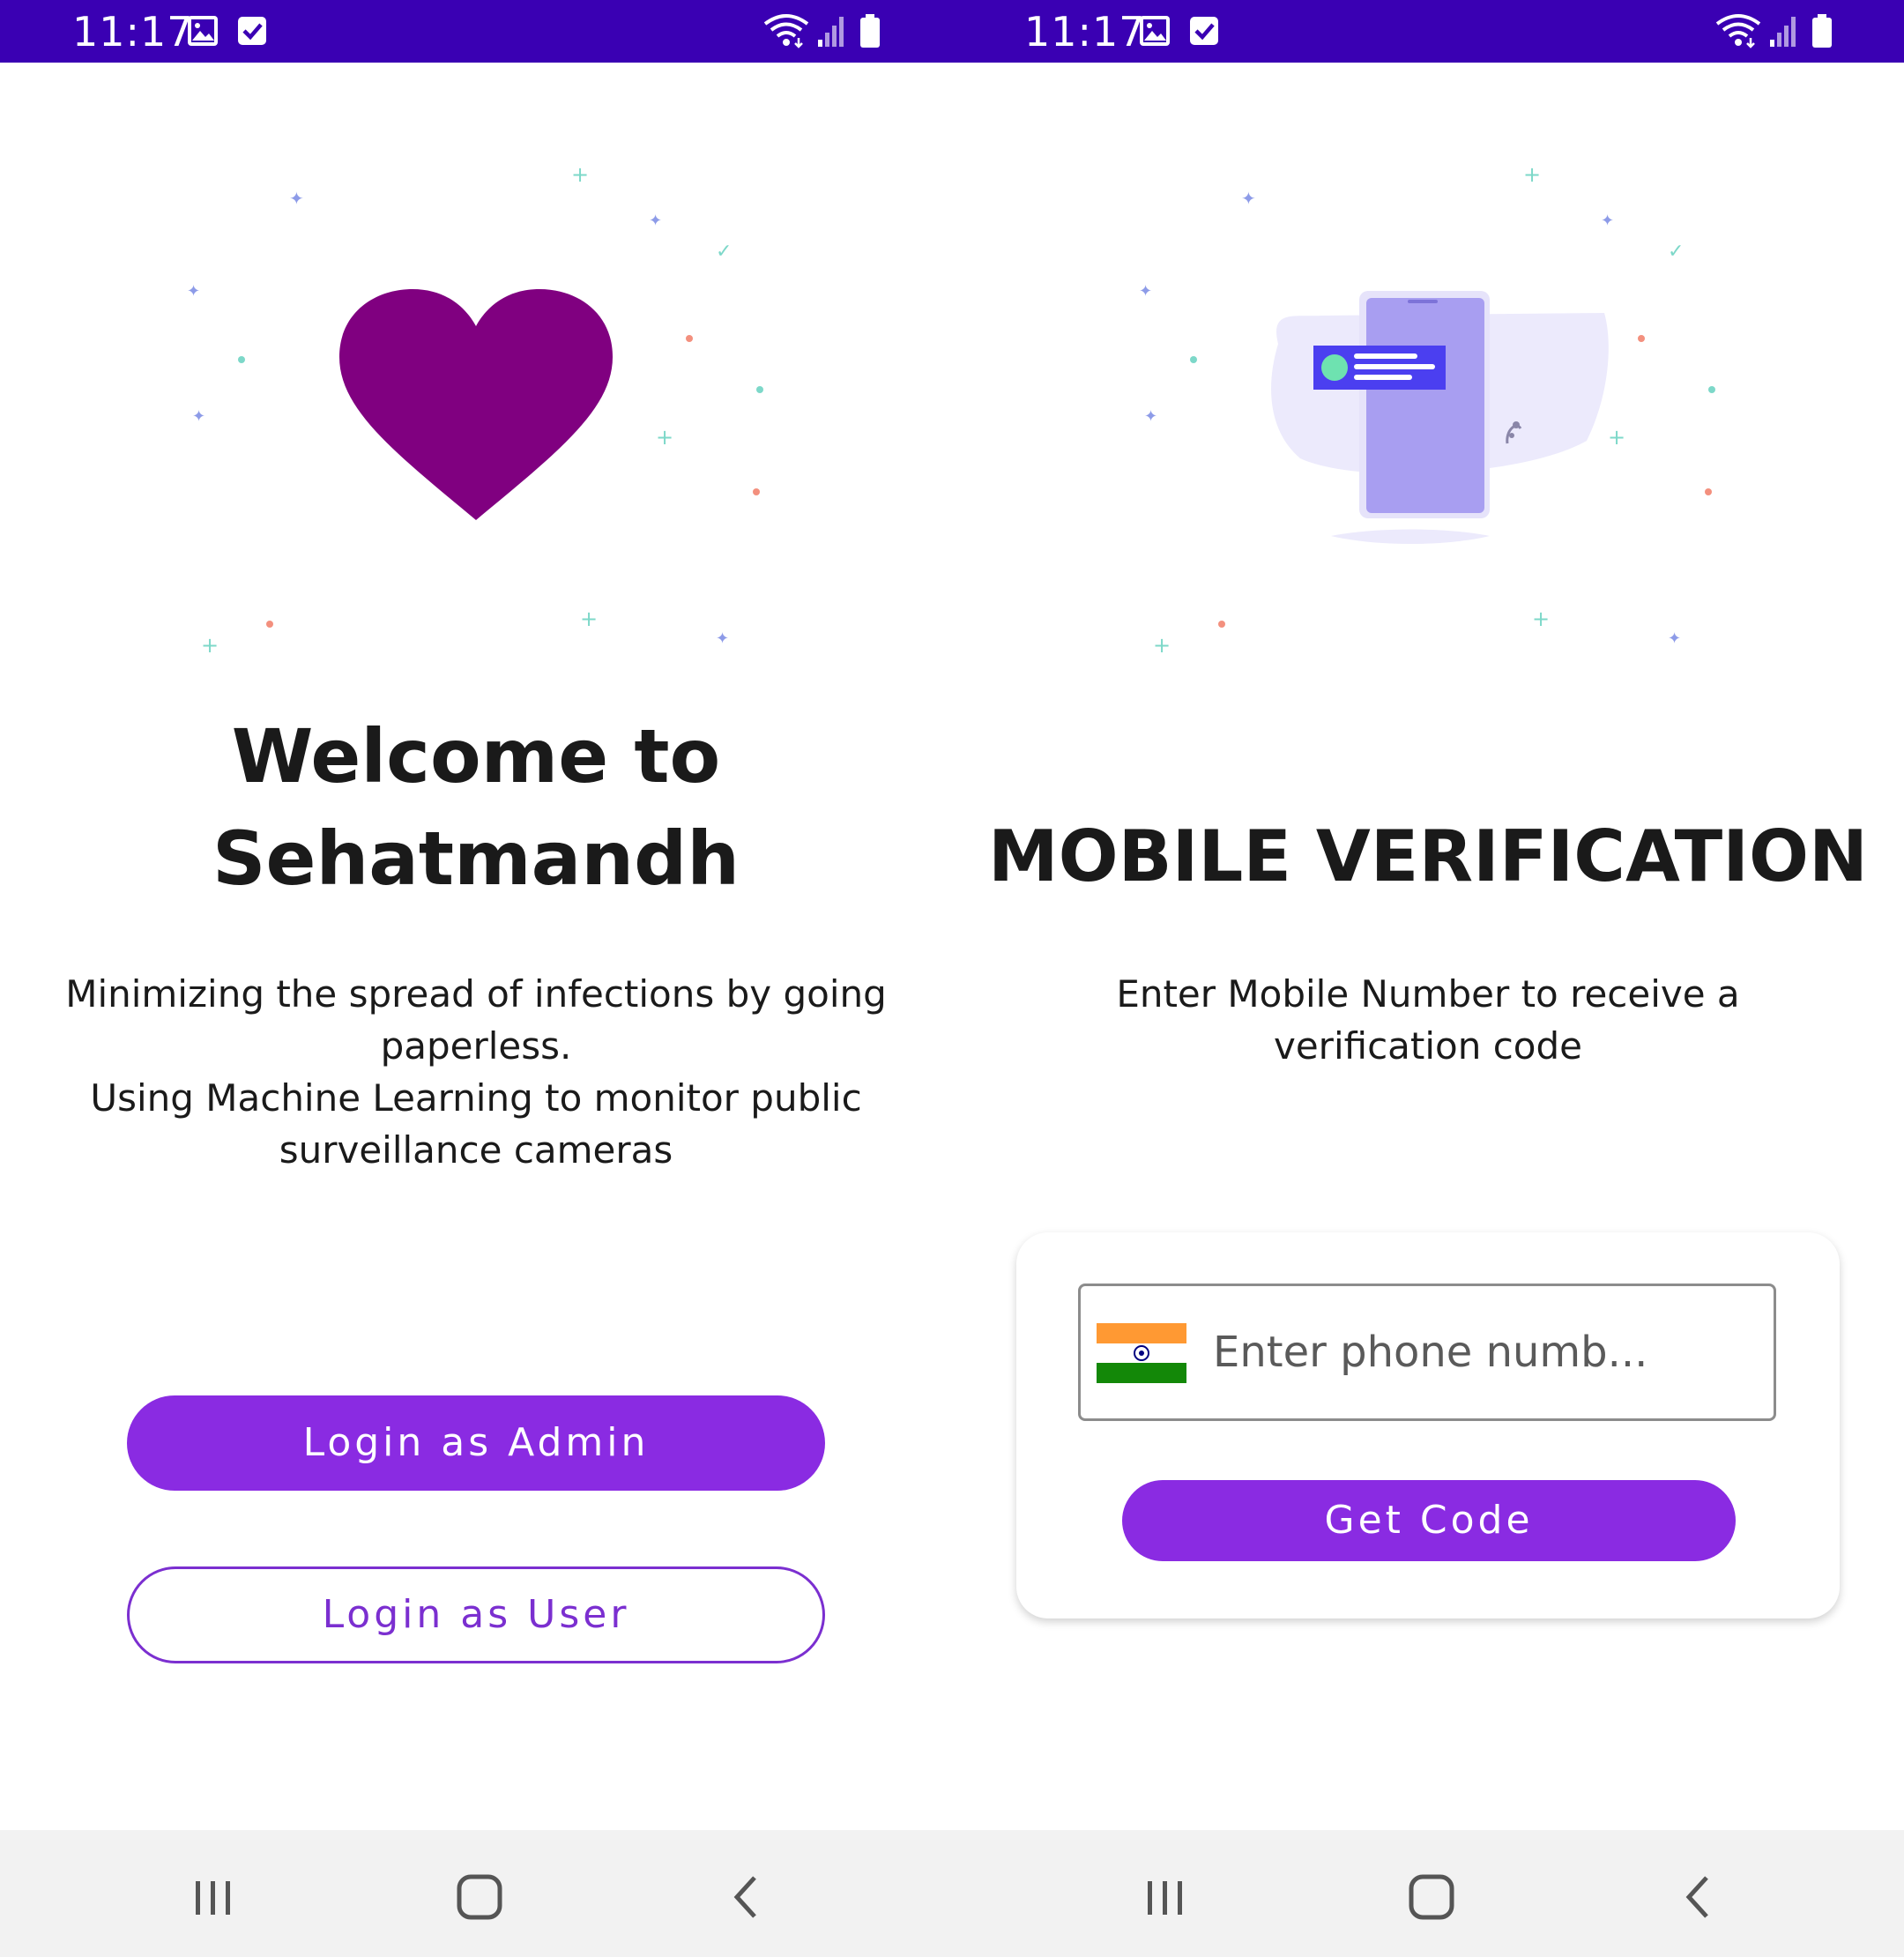 The height and width of the screenshot is (1957, 1904). I want to click on welcome-title-line2: Sehatmandh, so click(476, 858).